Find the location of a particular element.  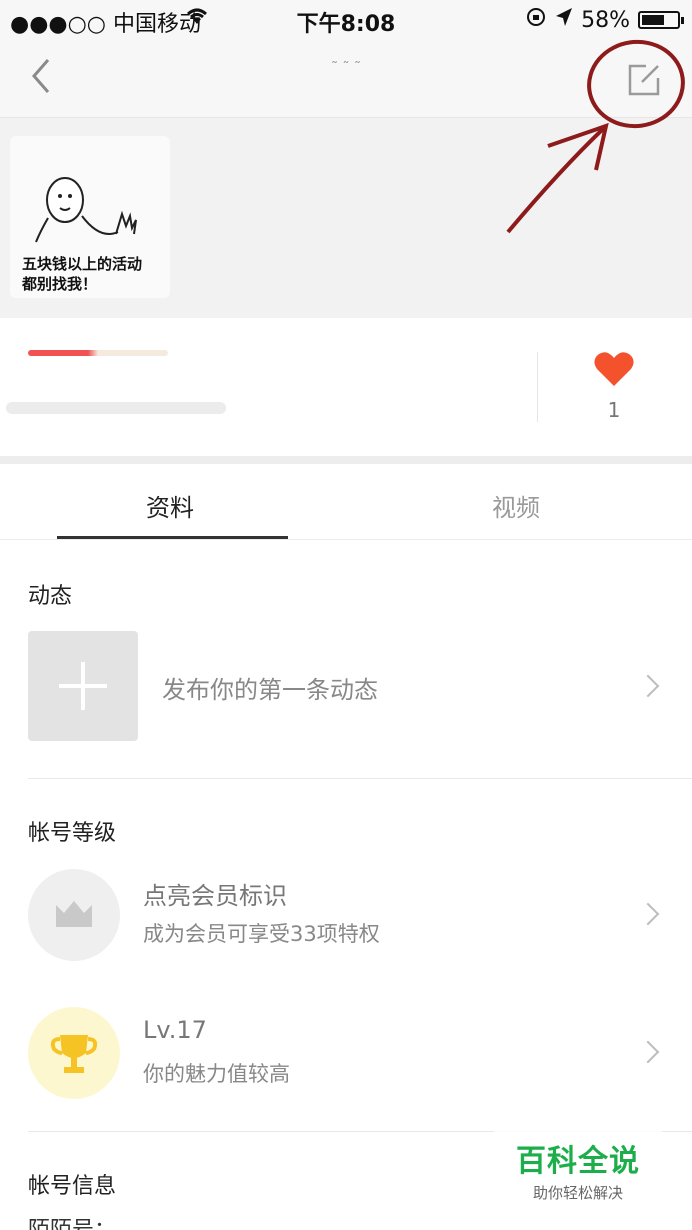

rotation-lock-icon is located at coordinates (536, 20).